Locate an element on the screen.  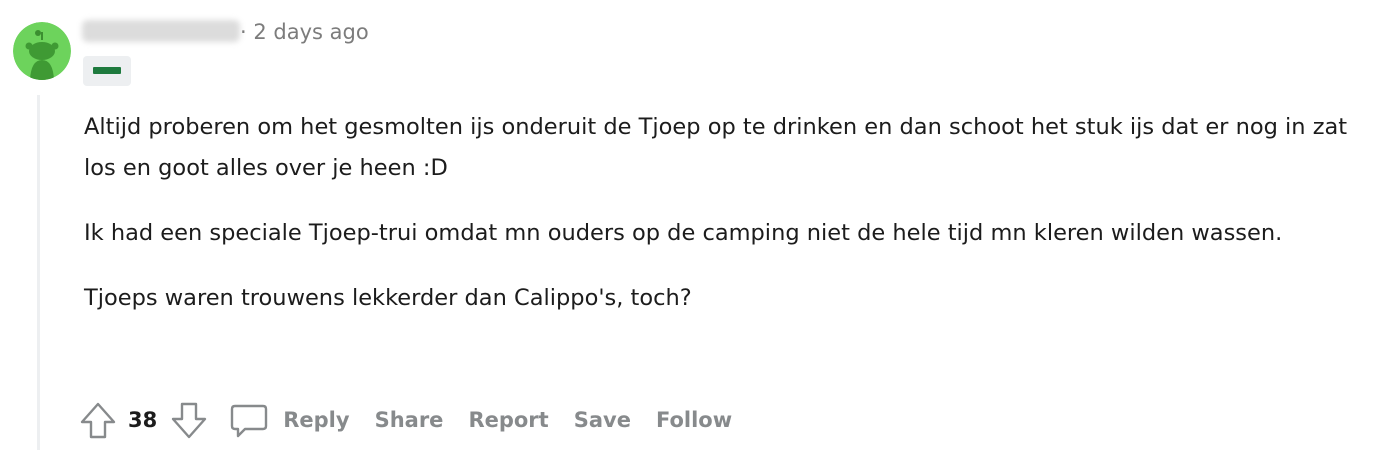
save-button: Save is located at coordinates (602, 420).